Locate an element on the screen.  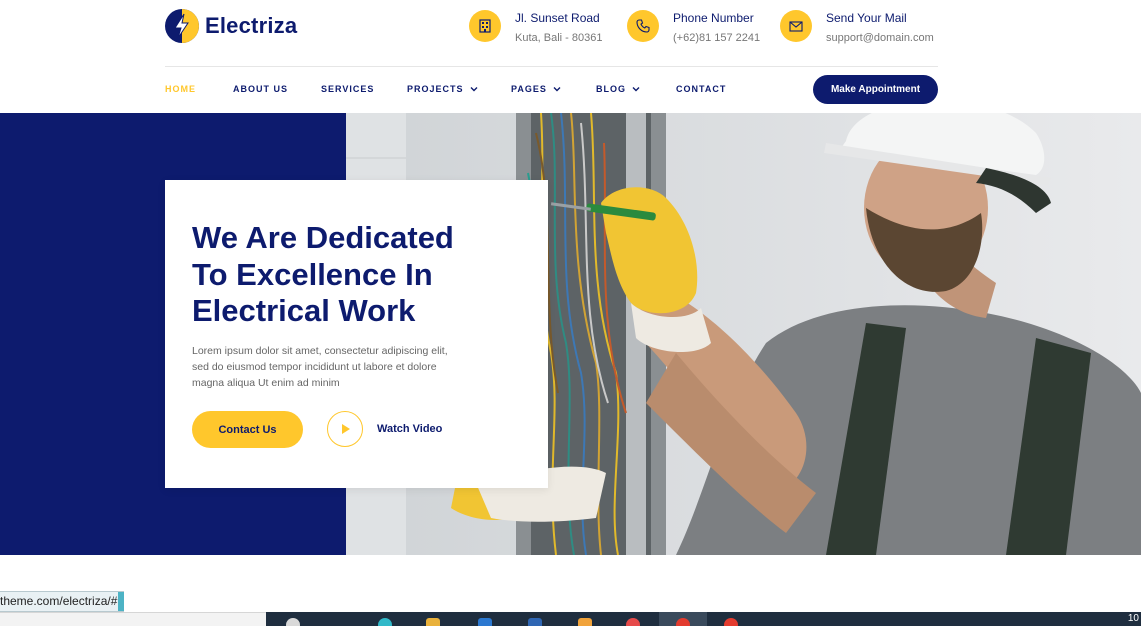
play-icon is located at coordinates (346, 429).